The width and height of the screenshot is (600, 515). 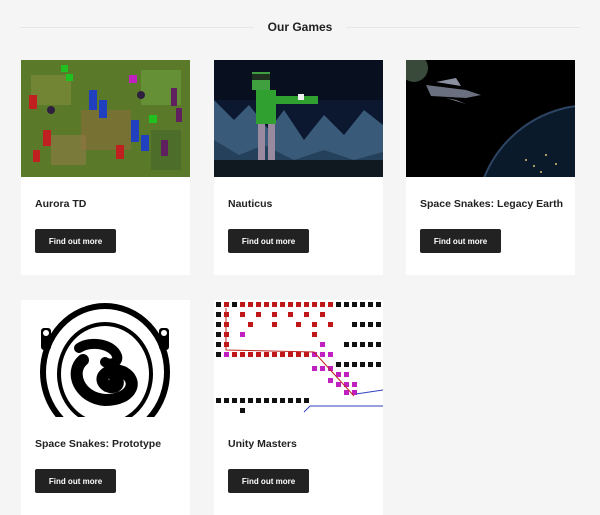 I want to click on section-header: Our Games, so click(x=300, y=27).